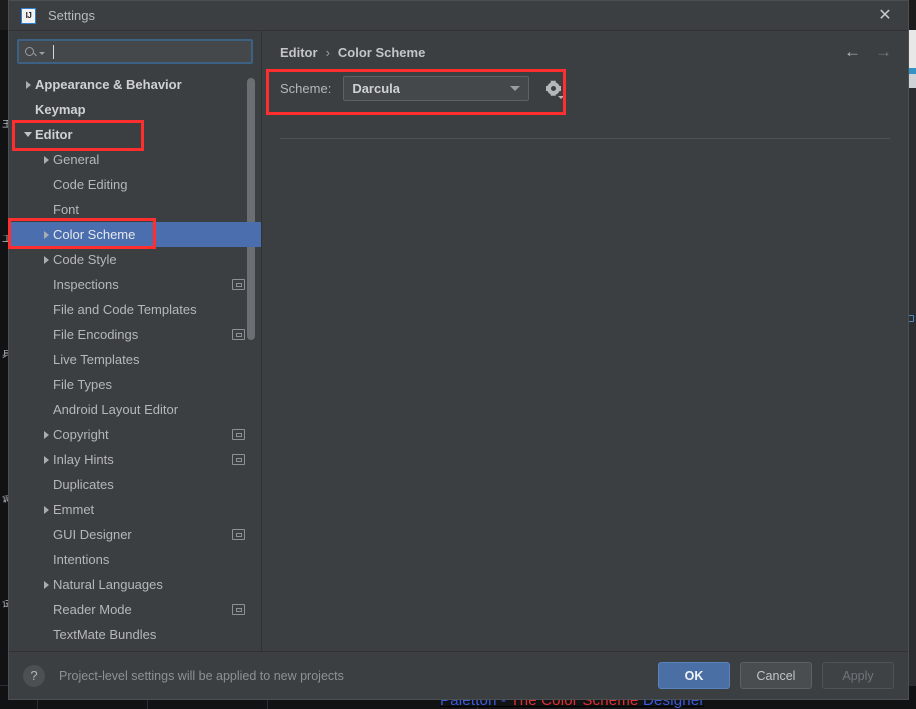 This screenshot has height=709, width=916. What do you see at coordinates (85, 259) in the screenshot?
I see `sidebar-item-label: Code Style` at bounding box center [85, 259].